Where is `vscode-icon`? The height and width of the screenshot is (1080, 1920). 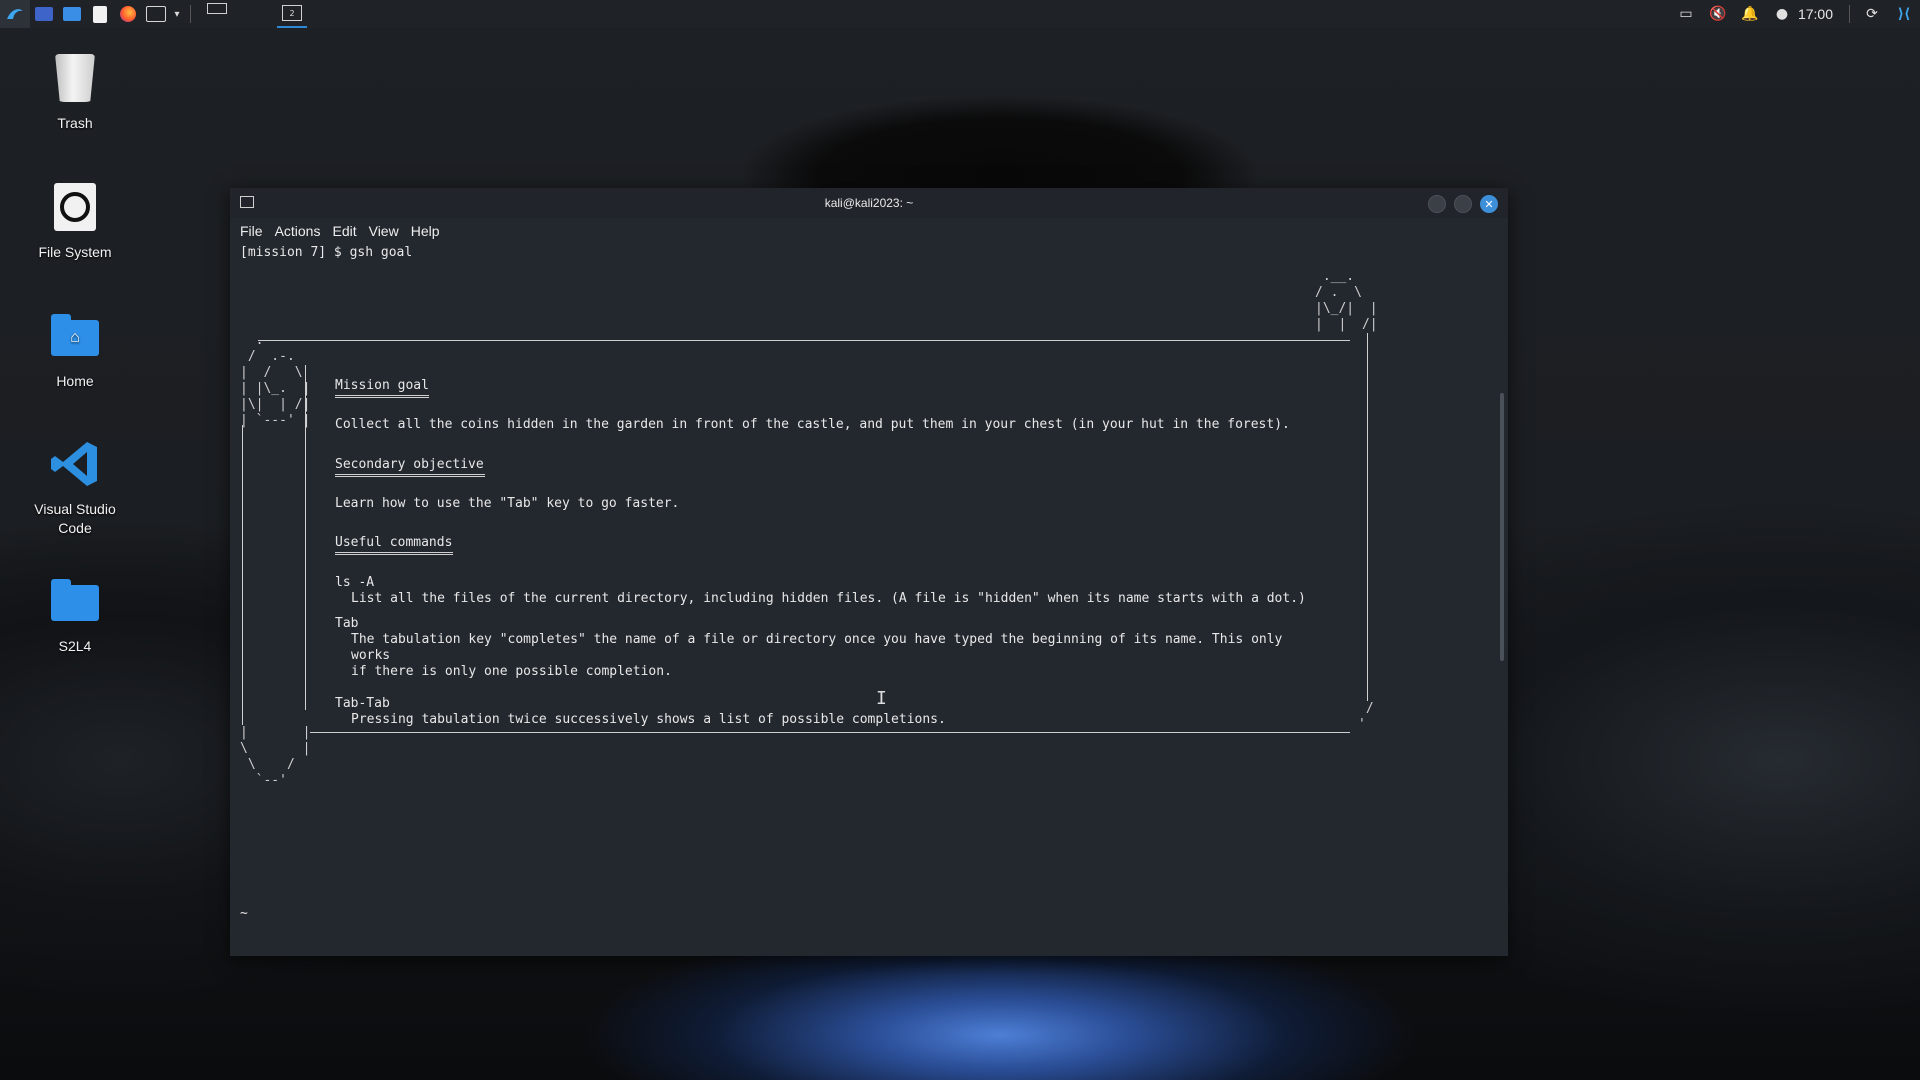
vscode-icon is located at coordinates (75, 464).